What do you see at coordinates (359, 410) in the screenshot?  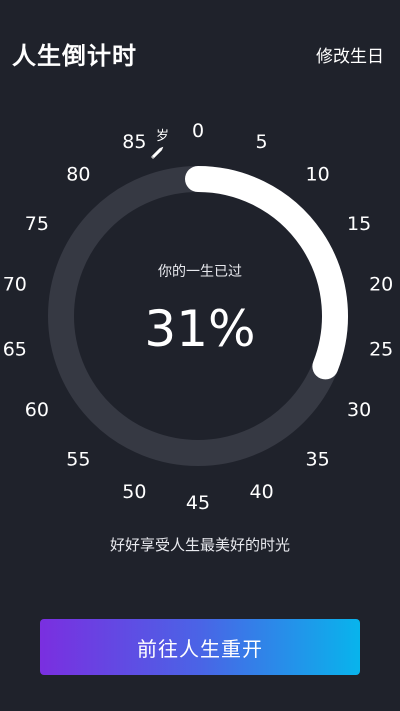 I see `dial-tick-label: 30` at bounding box center [359, 410].